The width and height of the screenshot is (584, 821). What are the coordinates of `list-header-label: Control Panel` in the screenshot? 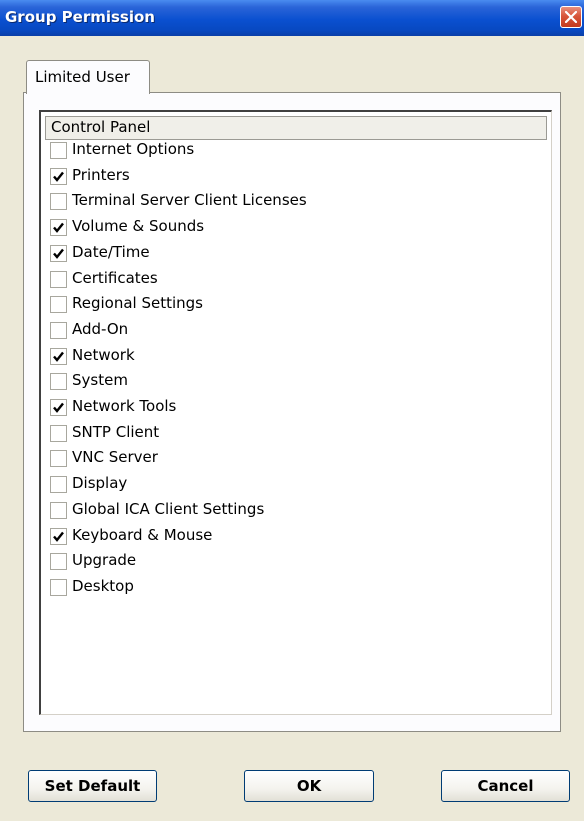 It's located at (101, 127).